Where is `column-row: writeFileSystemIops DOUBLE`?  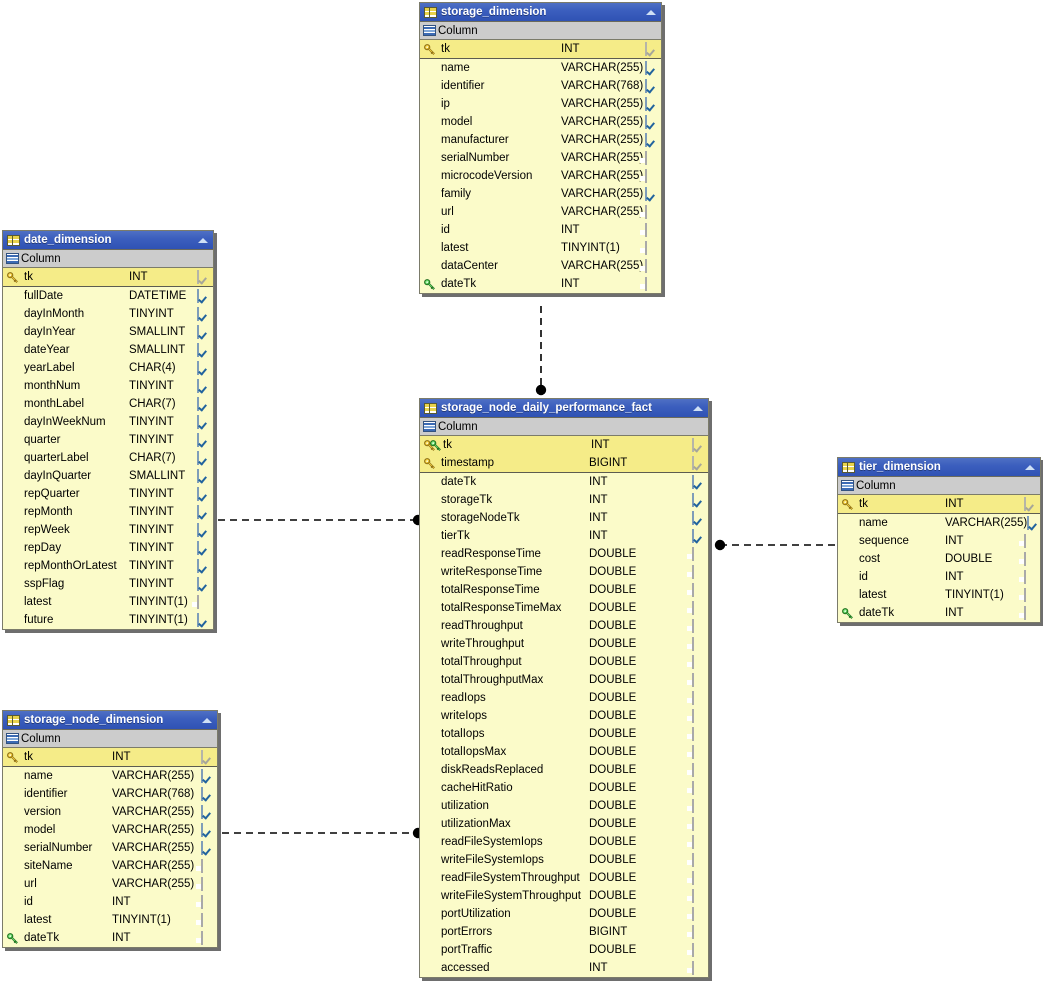
column-row: writeFileSystemIops DOUBLE is located at coordinates (564, 860).